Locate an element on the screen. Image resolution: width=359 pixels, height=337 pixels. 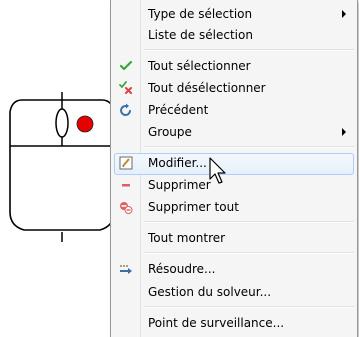
menu-item-type-de-selection: Type de sélection is located at coordinates (234, 14).